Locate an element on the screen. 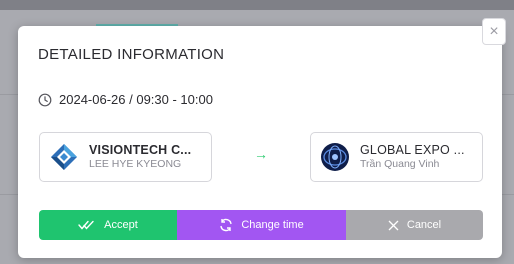 The image size is (514, 264). from-company-text: VISIONTECH C... LEE HYE KYEONG is located at coordinates (140, 157).